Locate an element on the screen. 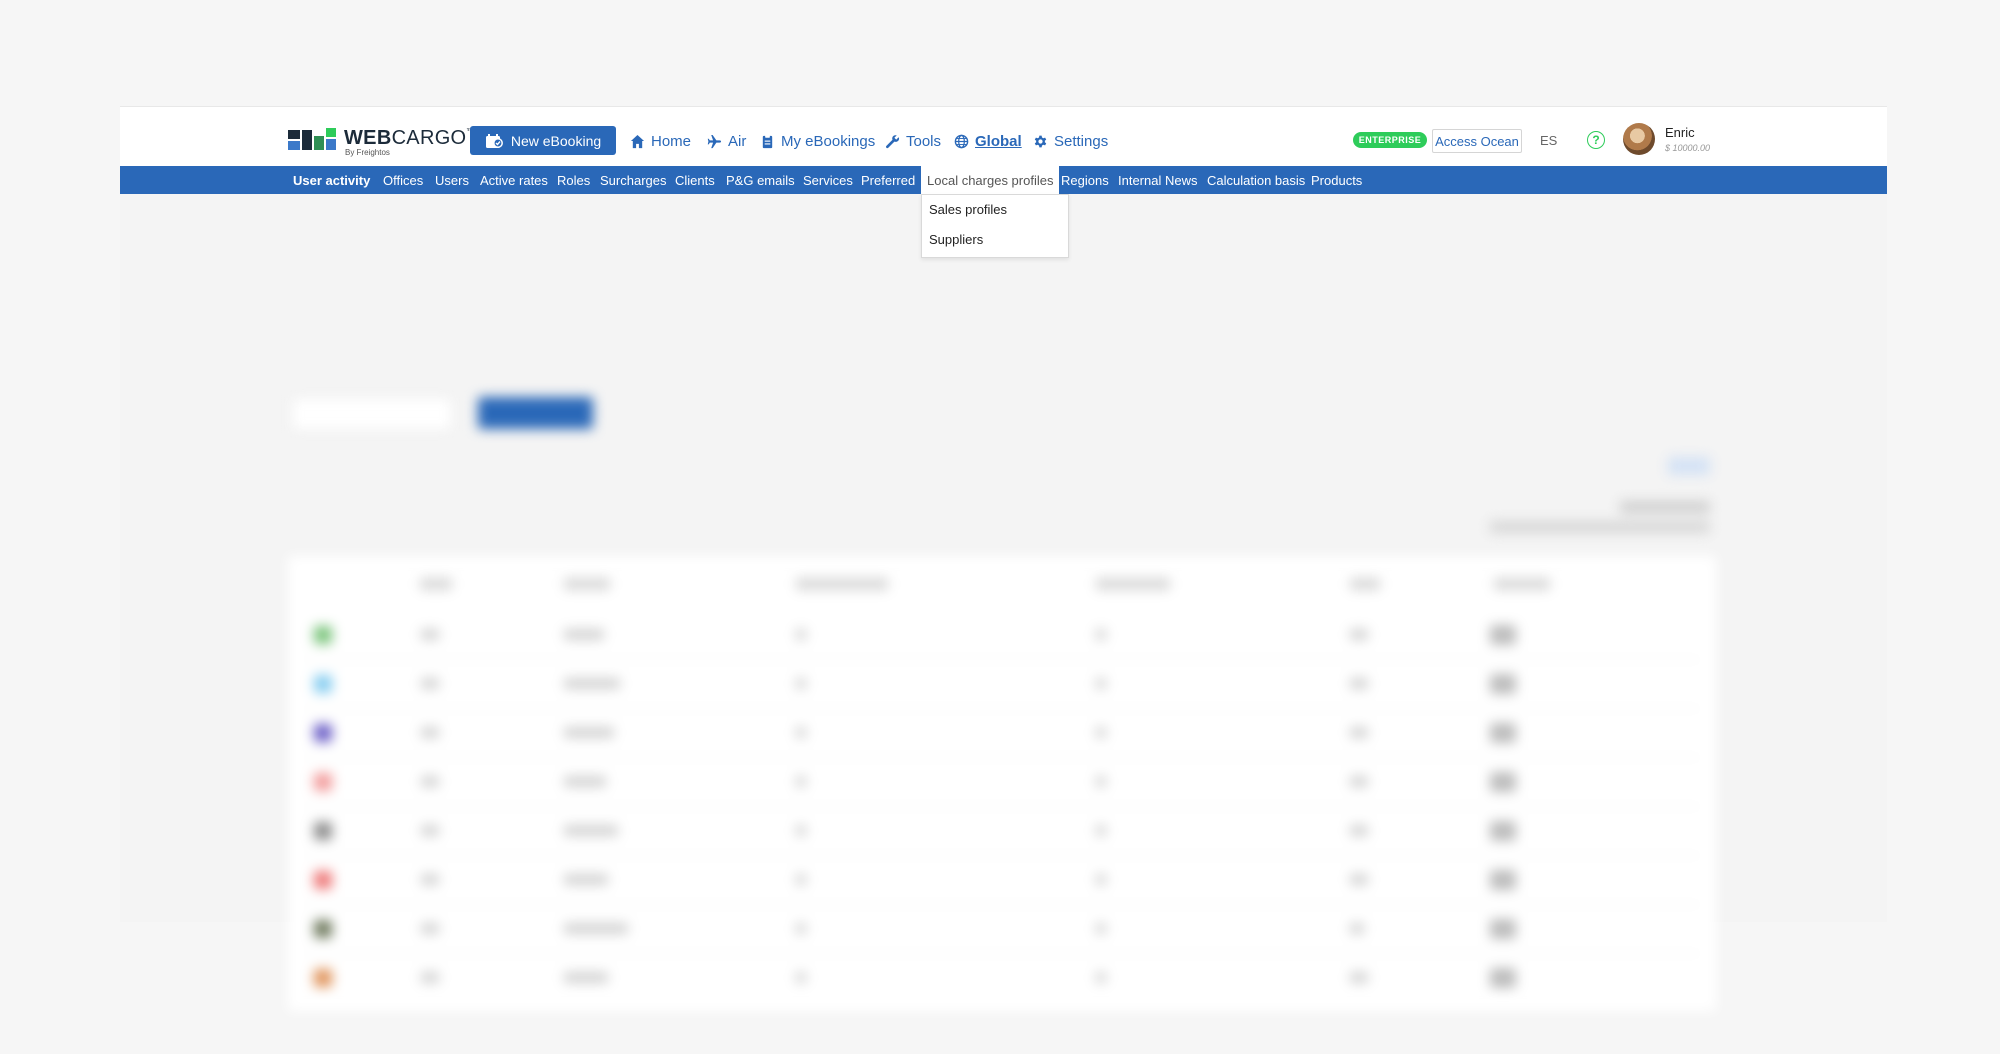  enterprise-badge: ENTERPRISE is located at coordinates (1390, 140).